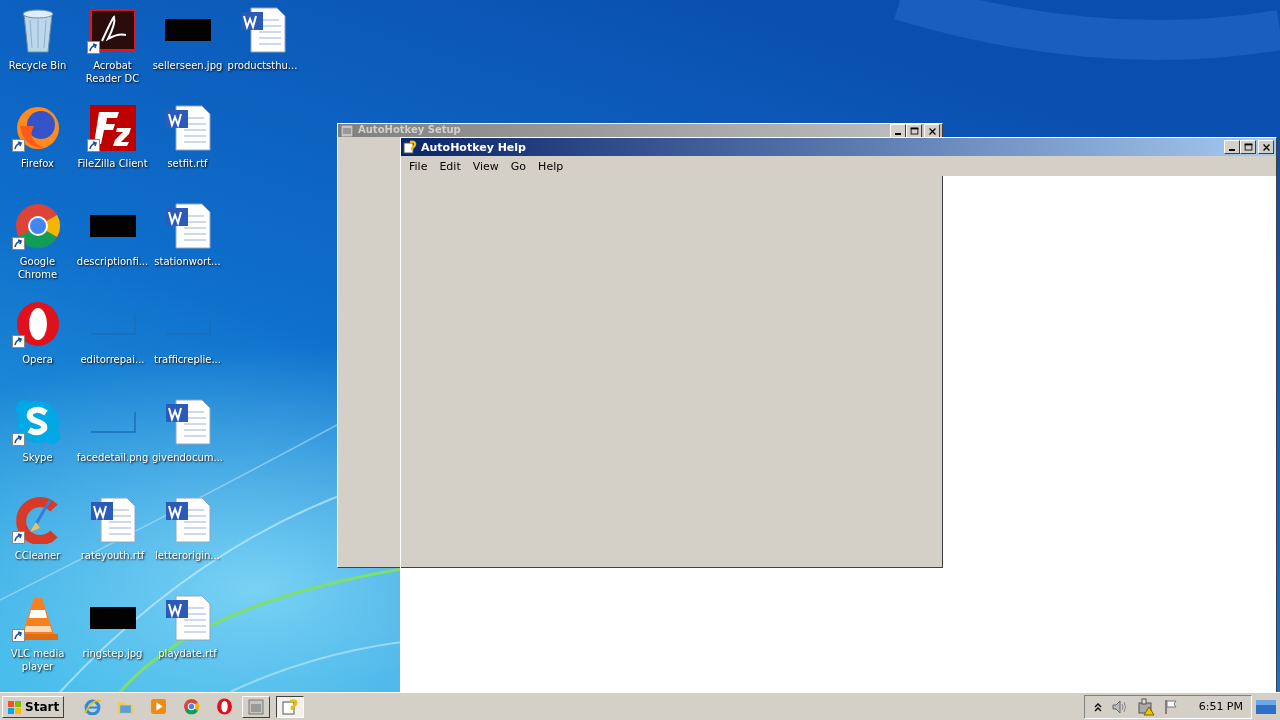 The height and width of the screenshot is (720, 1280). Describe the element at coordinates (112, 30) in the screenshot. I see `acrobat-icon` at that location.